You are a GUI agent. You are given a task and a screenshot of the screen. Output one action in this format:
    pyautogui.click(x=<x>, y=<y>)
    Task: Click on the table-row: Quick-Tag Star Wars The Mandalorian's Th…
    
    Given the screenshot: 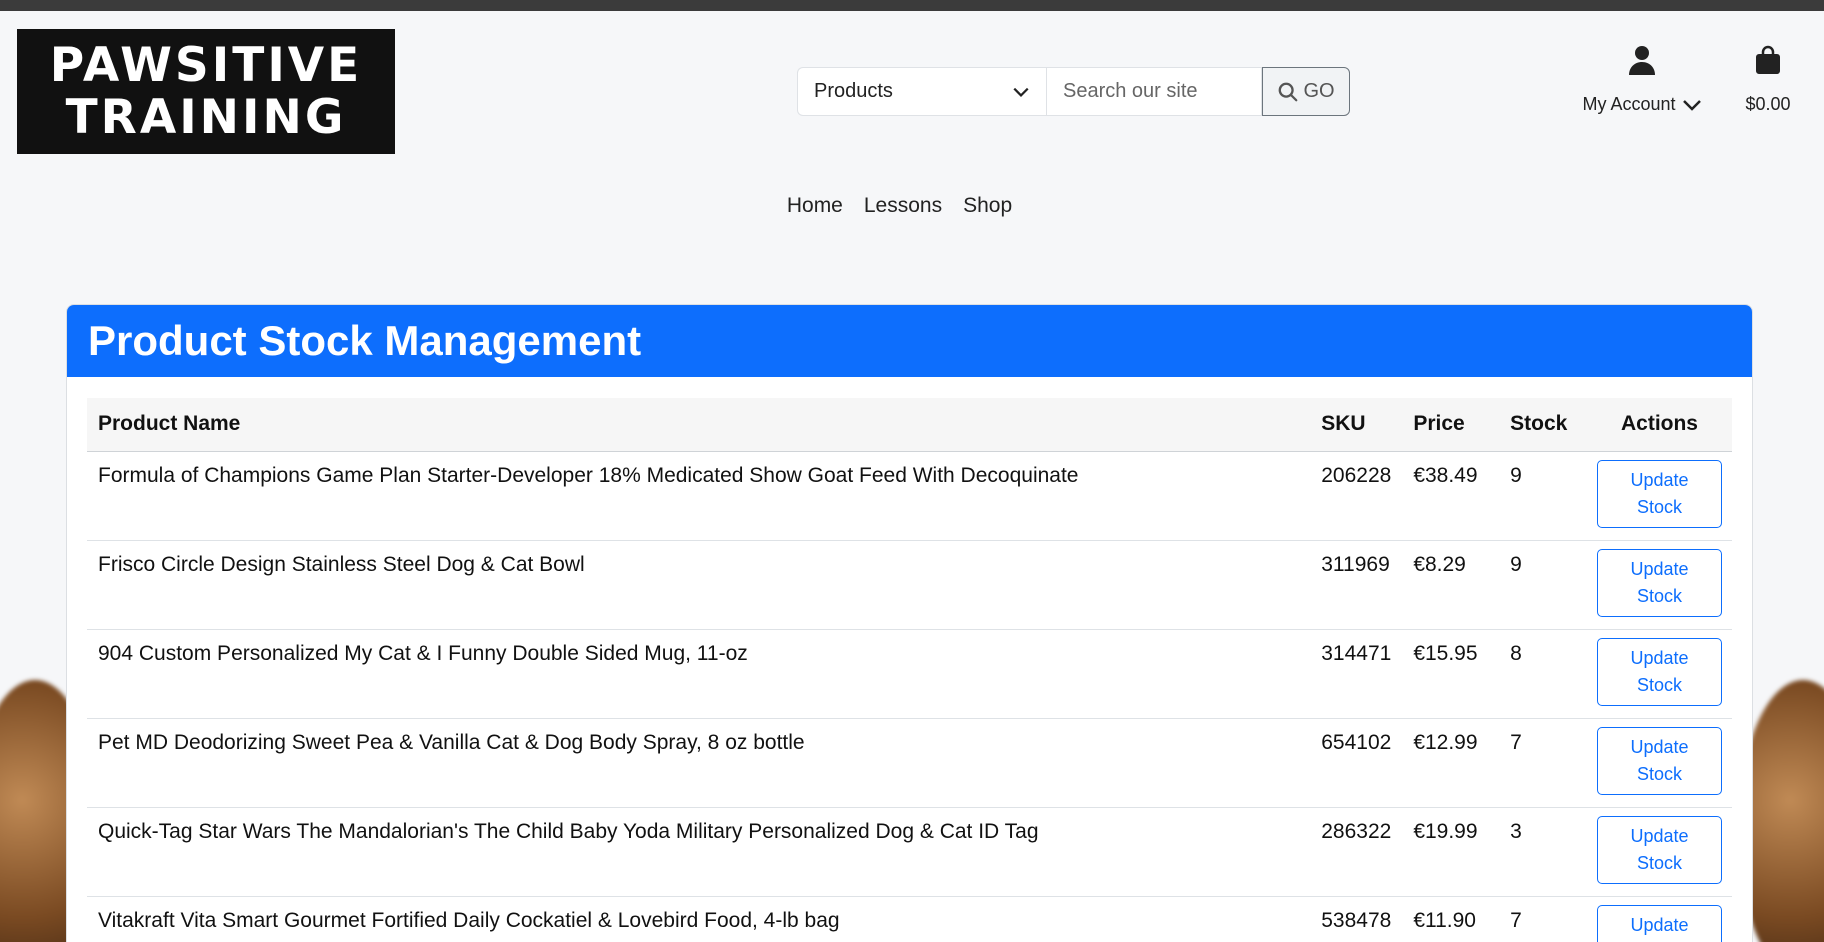 What is the action you would take?
    pyautogui.click(x=909, y=852)
    